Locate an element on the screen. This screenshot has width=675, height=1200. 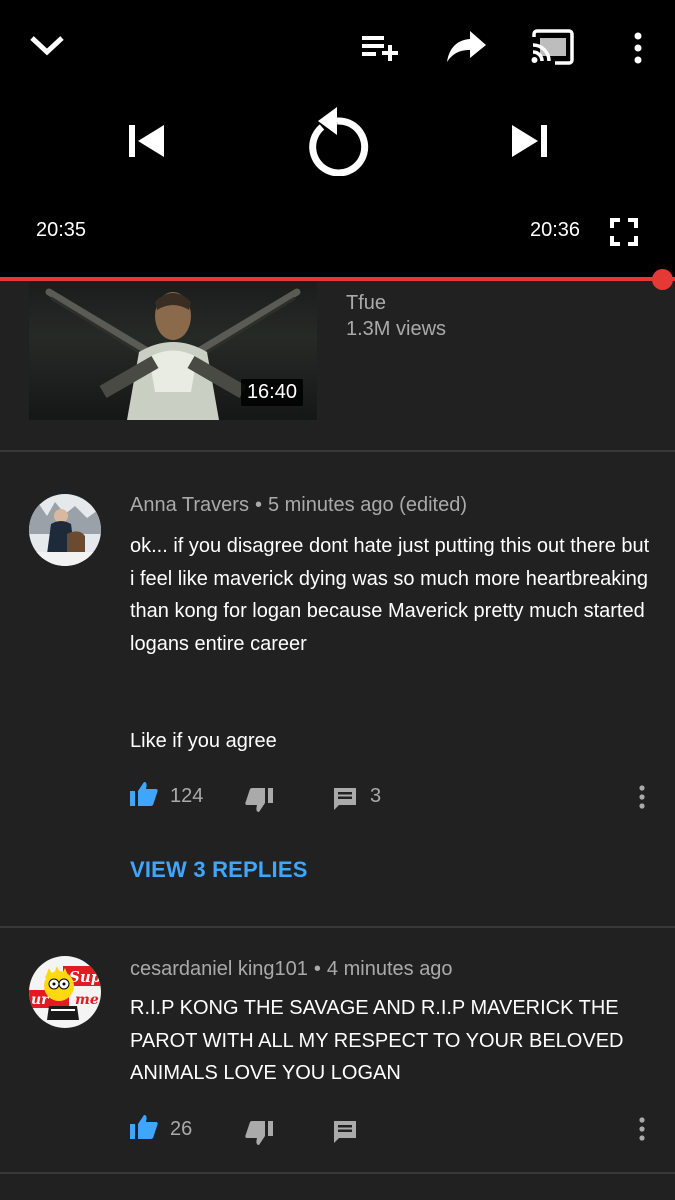
svg-text: Sup is located at coordinates (85, 977).